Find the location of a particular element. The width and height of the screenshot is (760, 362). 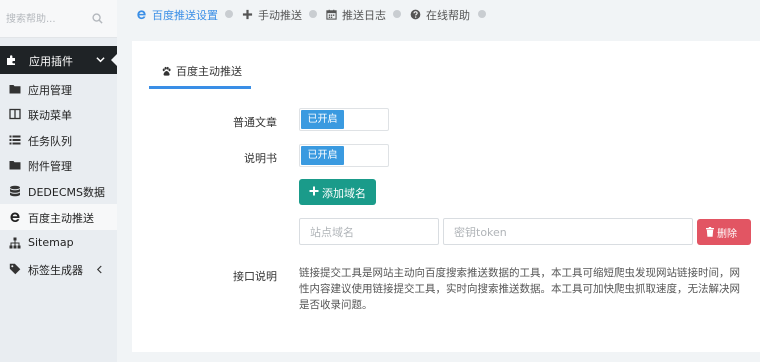

sidebar-item-label: DEDECMS数据 is located at coordinates (66, 192).